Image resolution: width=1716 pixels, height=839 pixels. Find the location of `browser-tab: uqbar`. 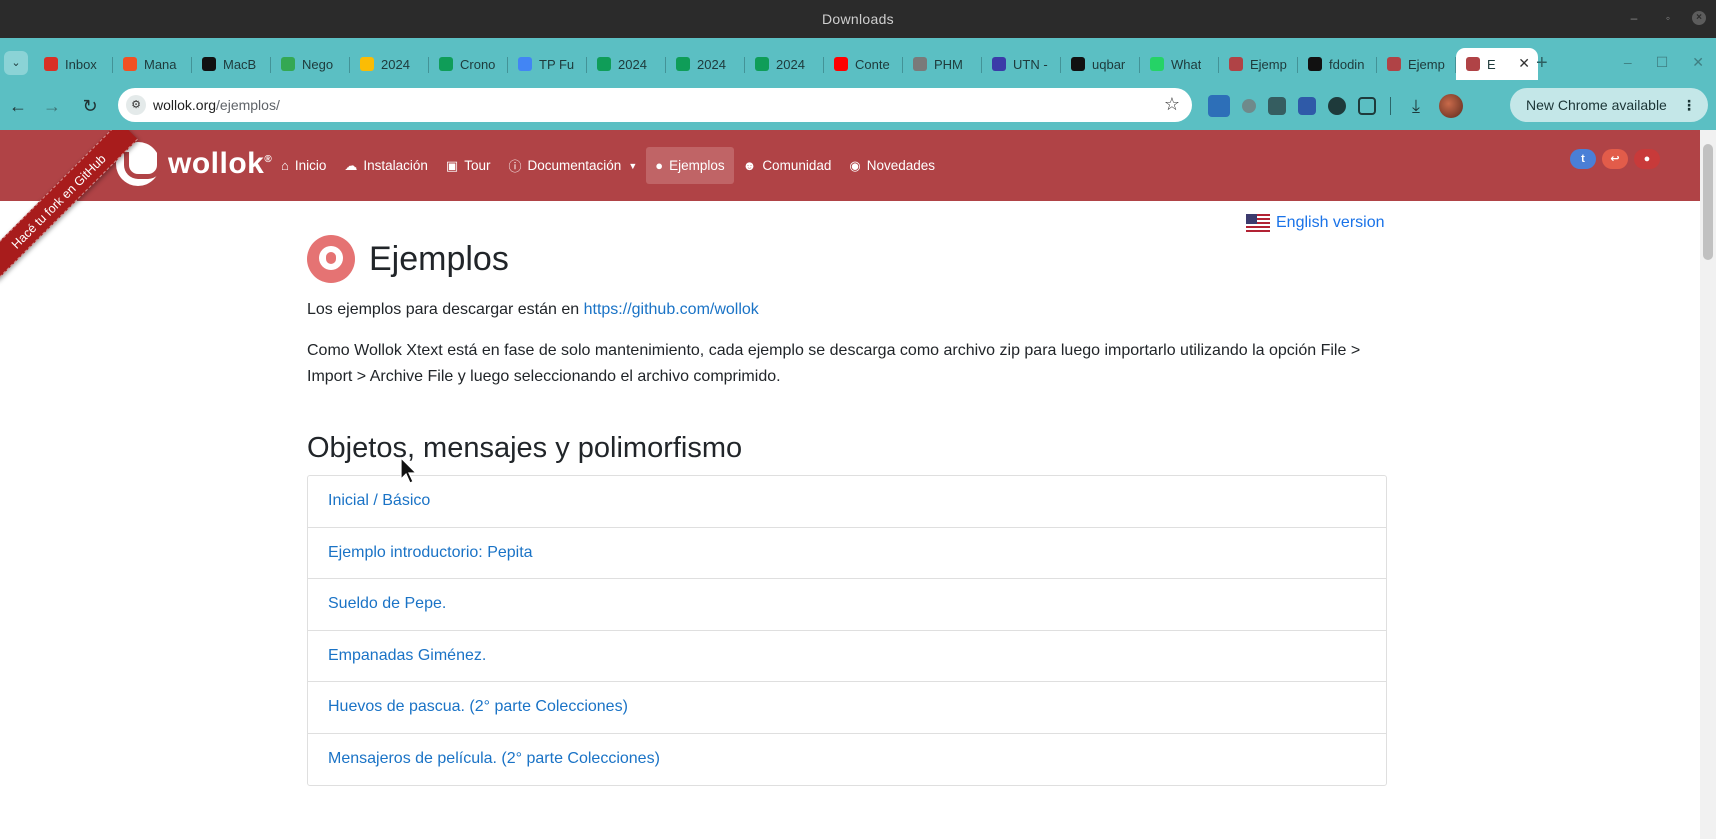

browser-tab: uqbar is located at coordinates (1100, 64).